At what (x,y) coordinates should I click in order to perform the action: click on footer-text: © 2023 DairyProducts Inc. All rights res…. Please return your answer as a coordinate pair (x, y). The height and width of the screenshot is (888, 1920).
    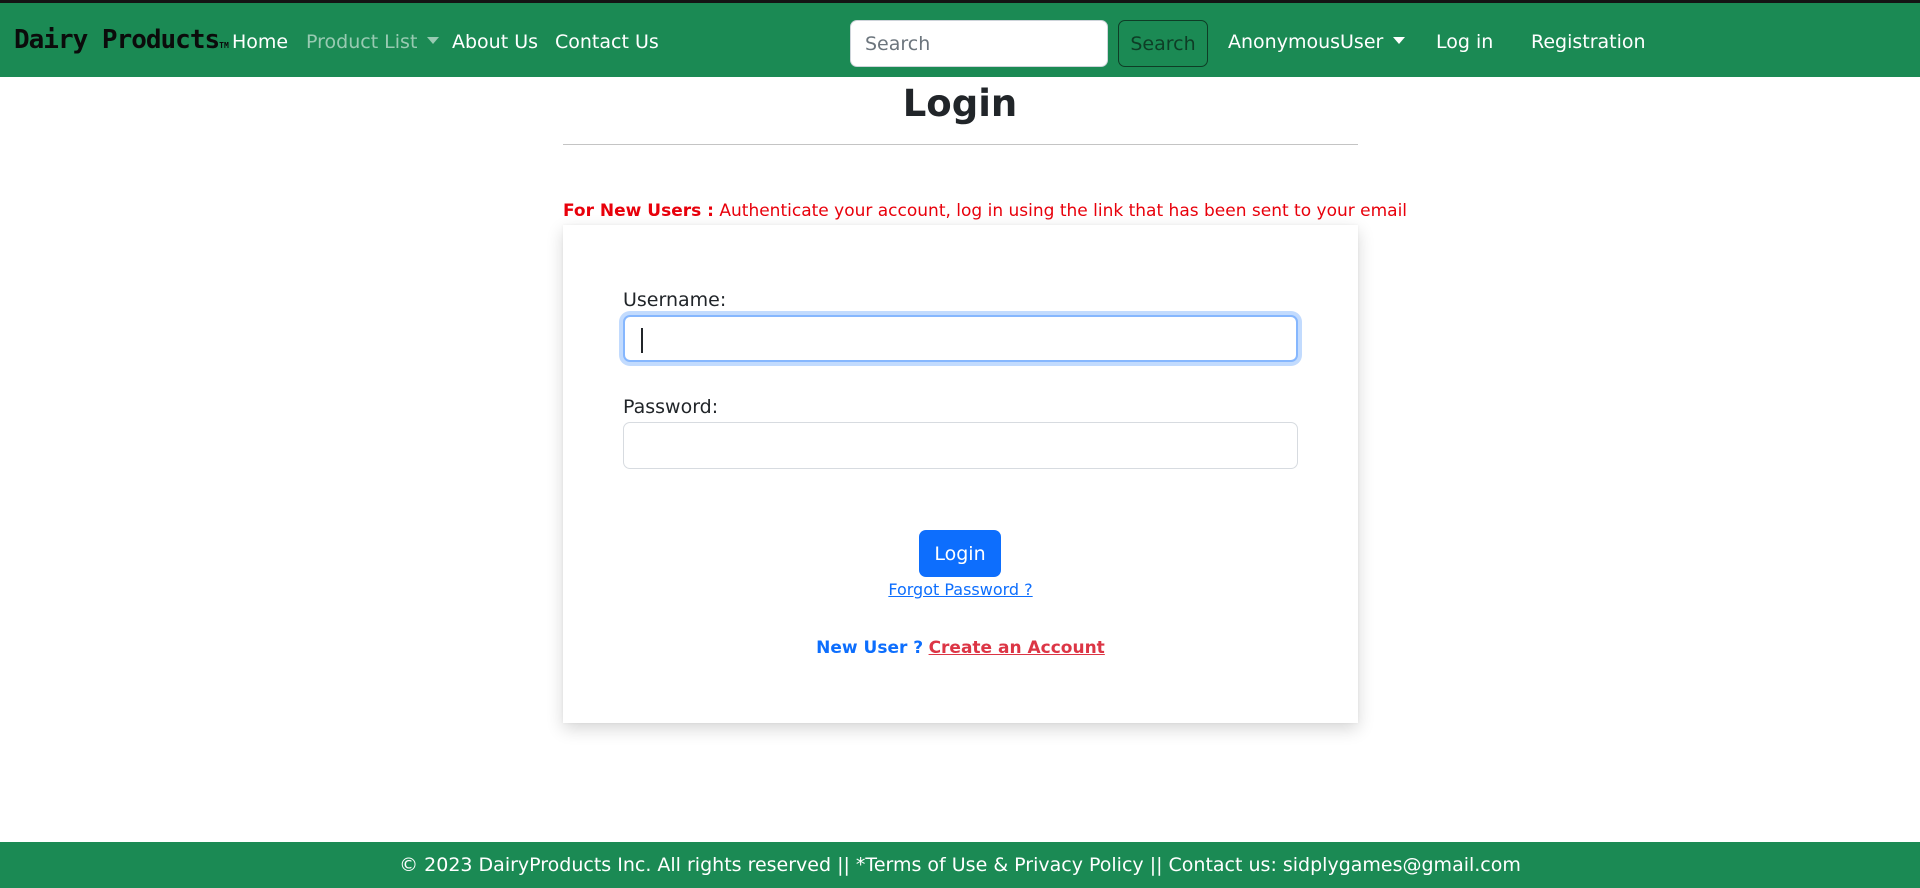
    Looking at the image, I should click on (960, 865).